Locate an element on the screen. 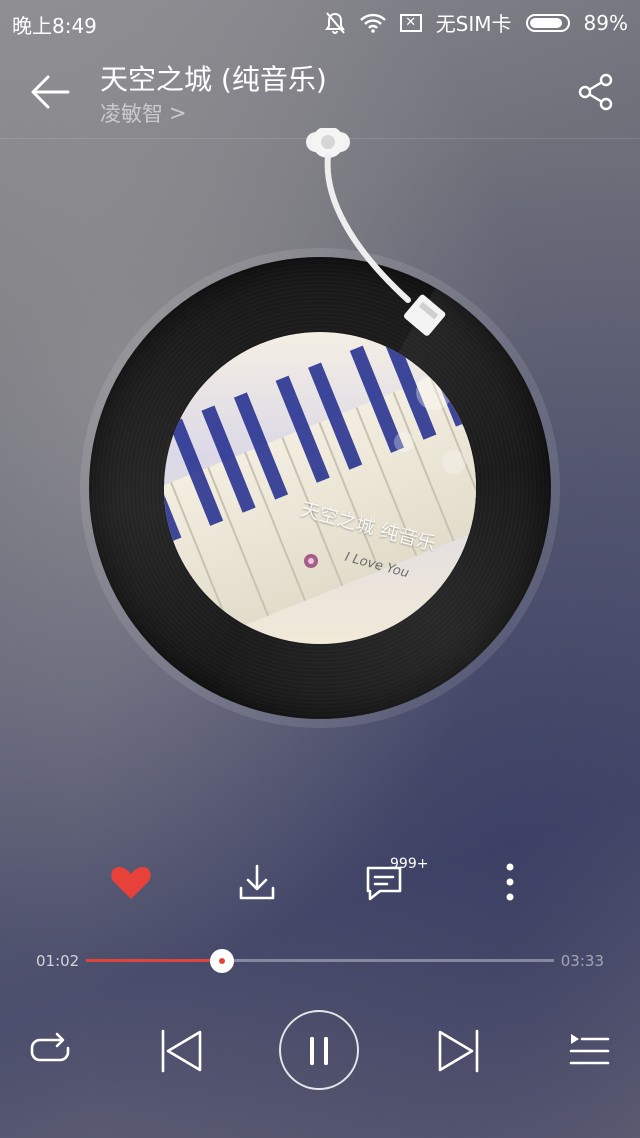 Image resolution: width=640 pixels, height=1138 pixels. battery-icon is located at coordinates (547, 22).